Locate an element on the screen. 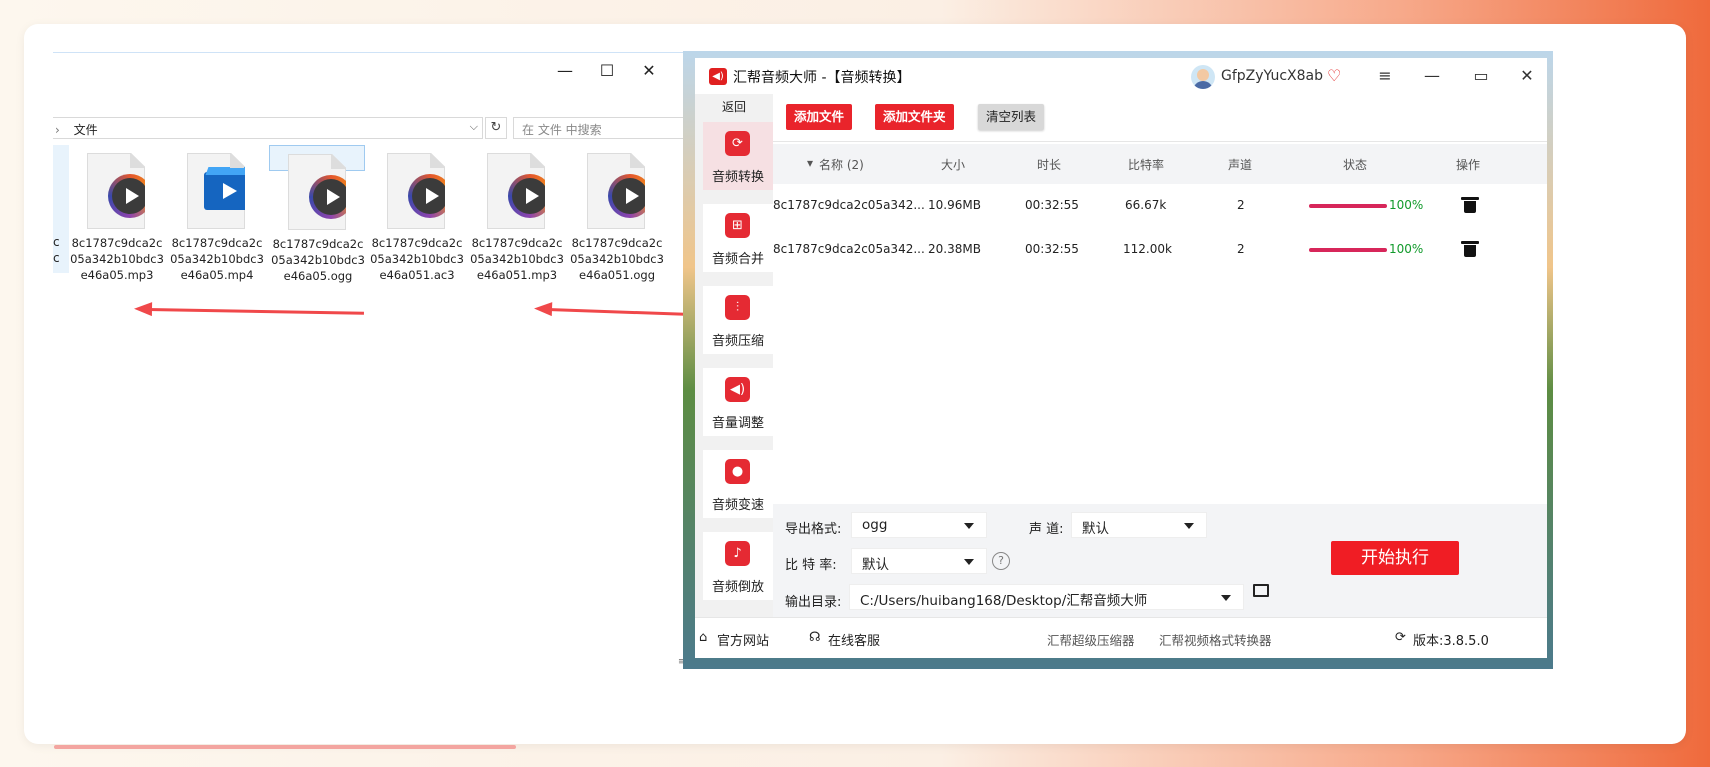 Image resolution: width=1710 pixels, height=767 pixels. partial-file-item: c c is located at coordinates (61, 209).